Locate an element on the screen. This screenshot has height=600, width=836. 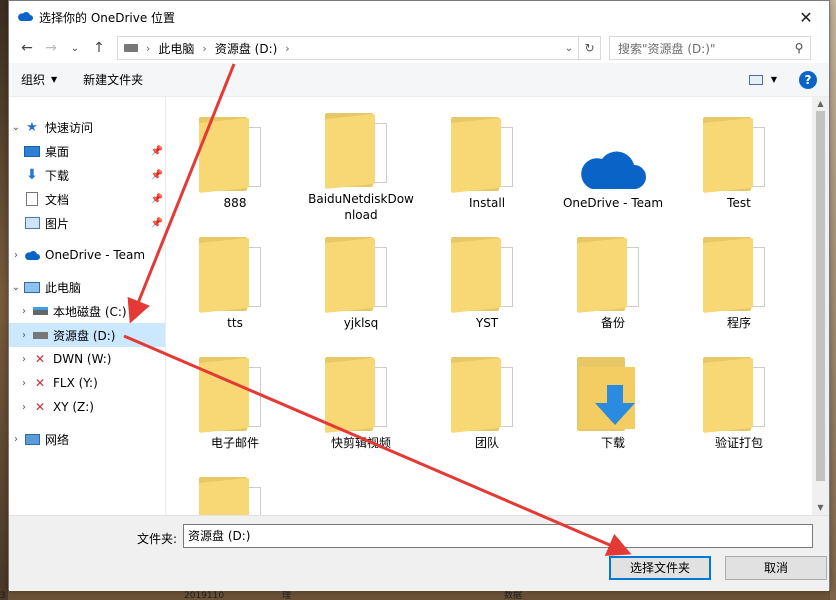
file-item: OneDrive - Team is located at coordinates (613, 163).